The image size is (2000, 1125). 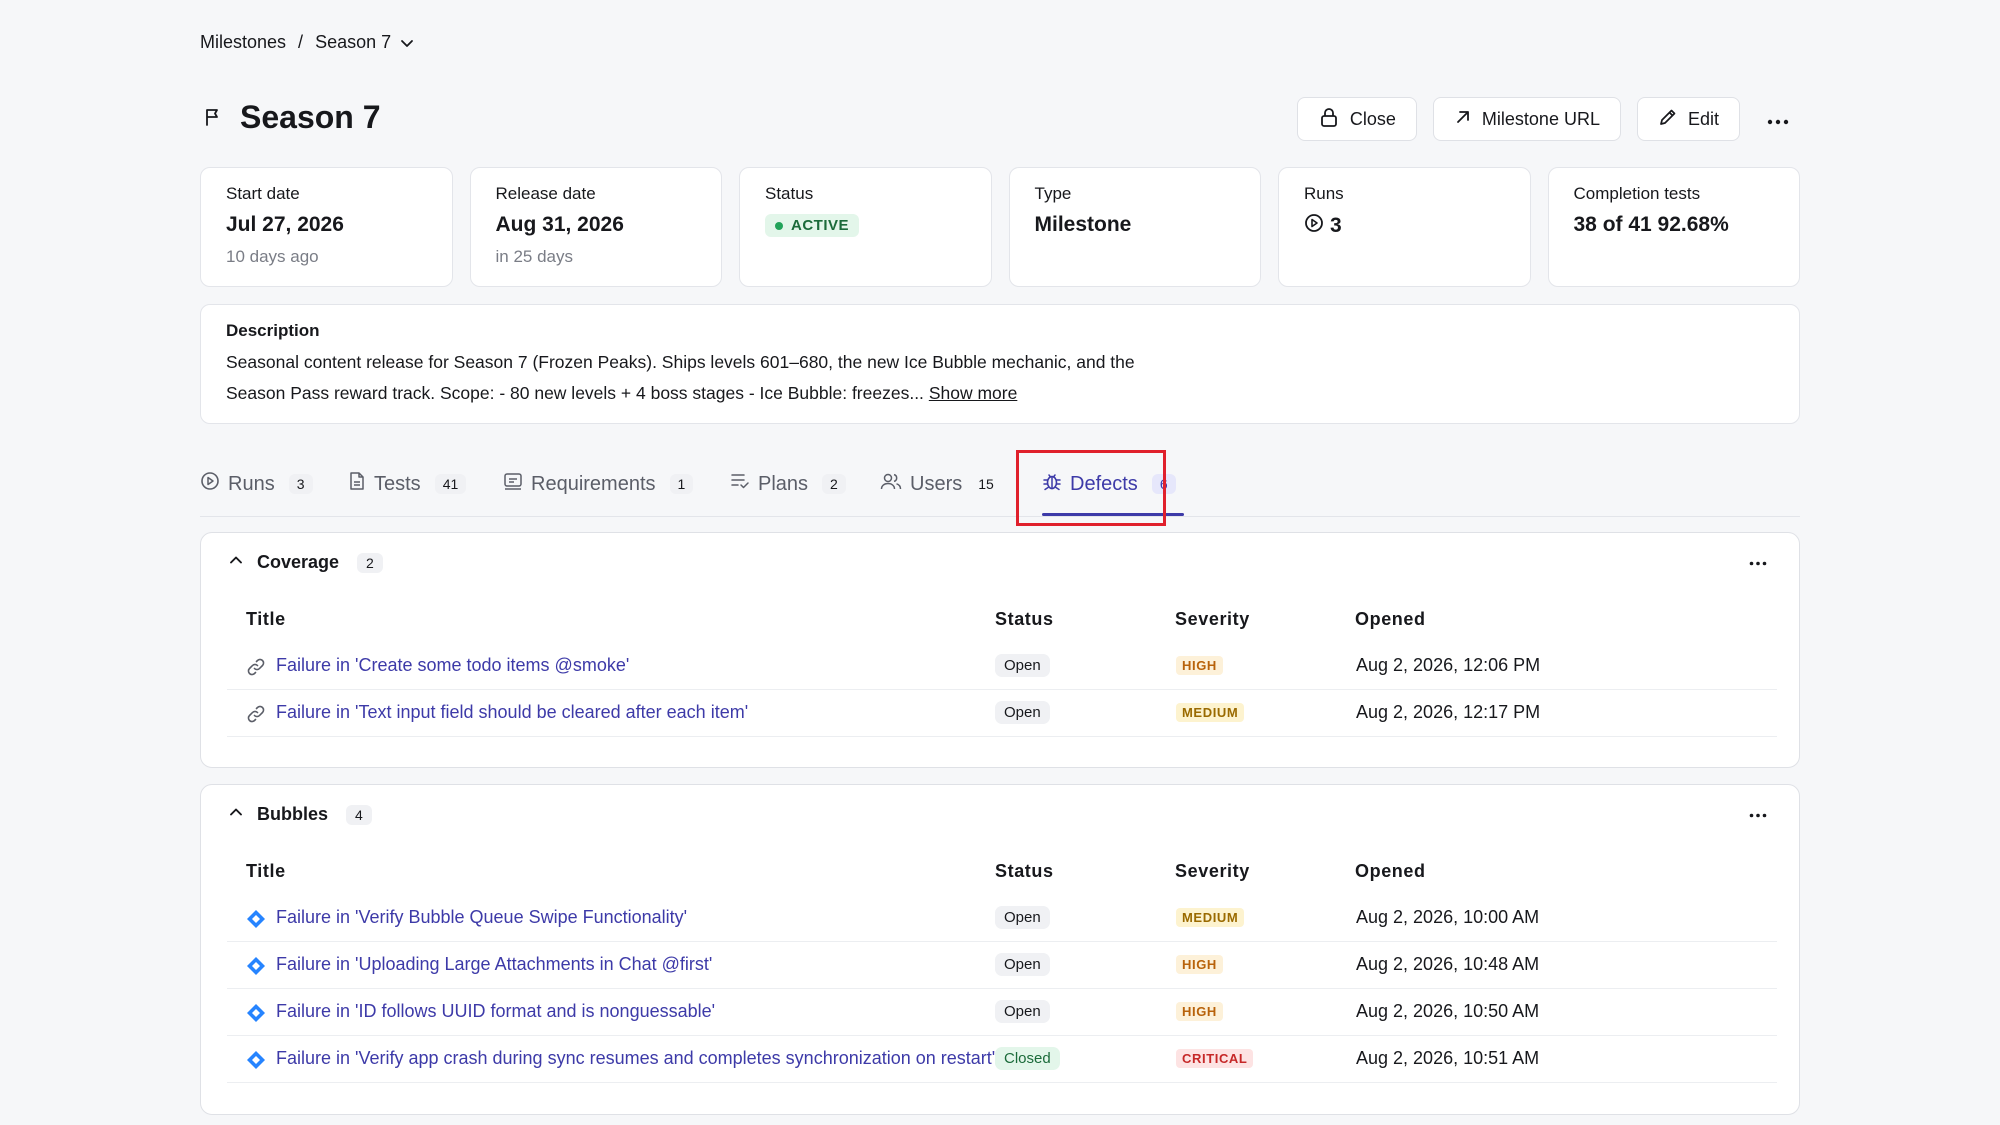 What do you see at coordinates (1668, 119) in the screenshot?
I see `pencil-icon` at bounding box center [1668, 119].